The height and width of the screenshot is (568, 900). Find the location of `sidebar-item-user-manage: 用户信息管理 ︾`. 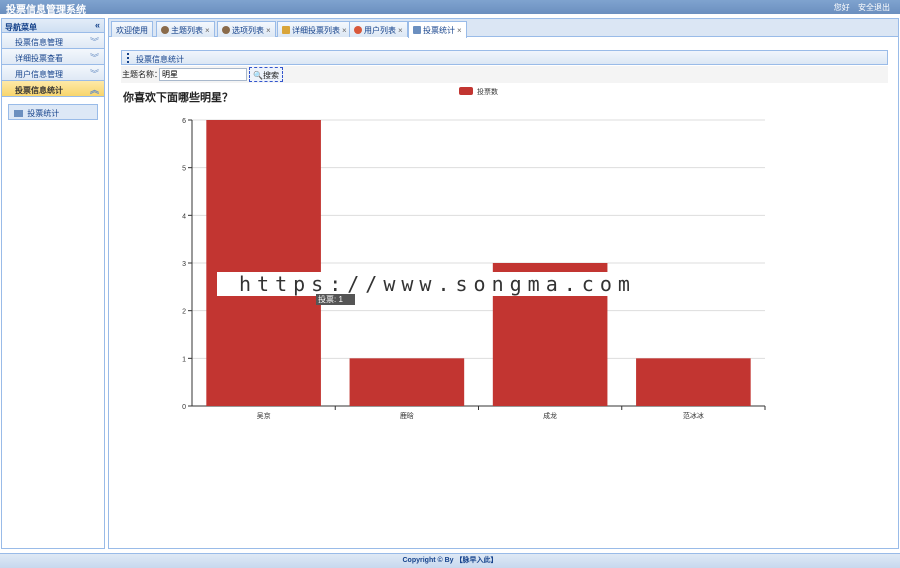

sidebar-item-user-manage: 用户信息管理 ︾ is located at coordinates (53, 73).